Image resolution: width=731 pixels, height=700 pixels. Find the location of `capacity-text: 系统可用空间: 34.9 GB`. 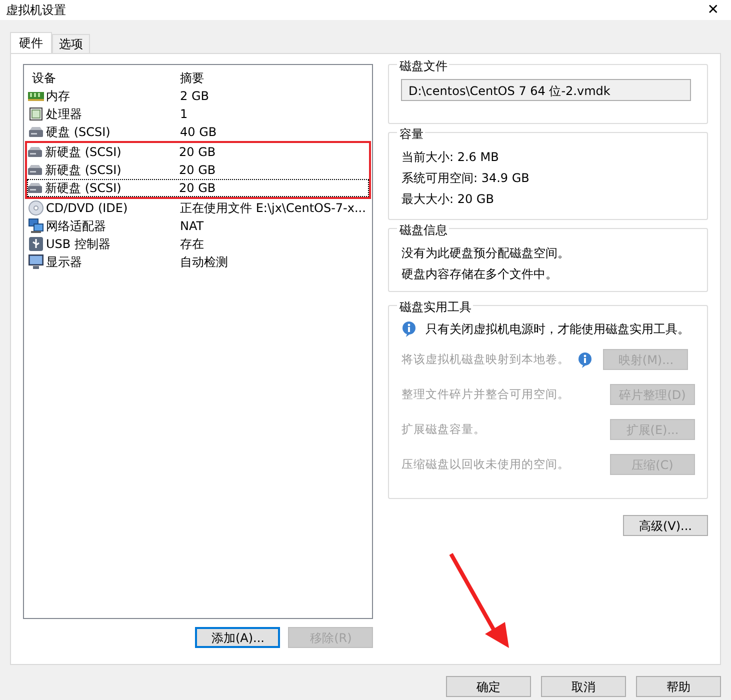

capacity-text: 系统可用空间: 34.9 GB is located at coordinates (465, 178).